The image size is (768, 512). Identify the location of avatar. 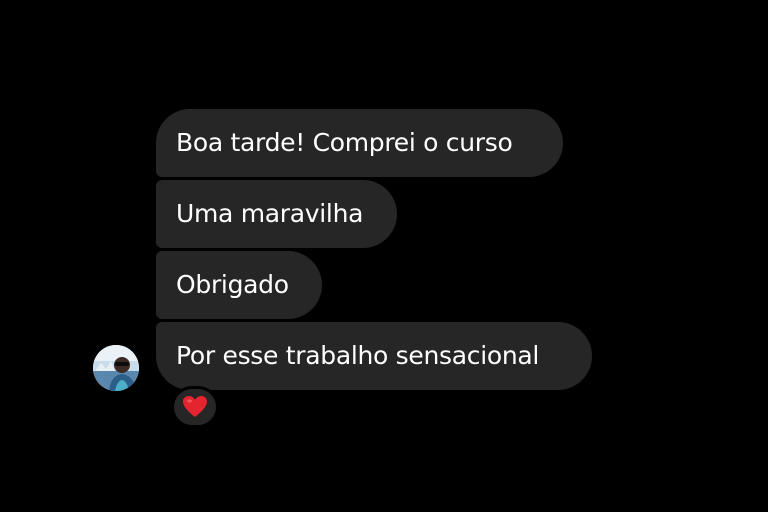
(116, 368).